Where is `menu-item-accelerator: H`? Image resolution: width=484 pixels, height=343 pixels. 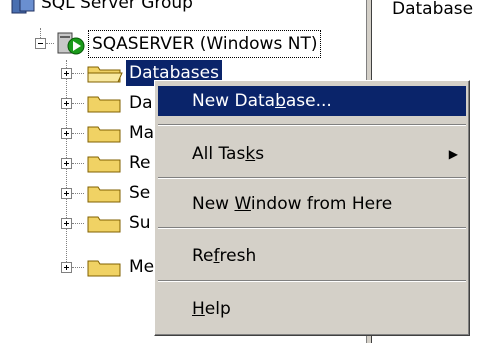 menu-item-accelerator: H is located at coordinates (198, 309).